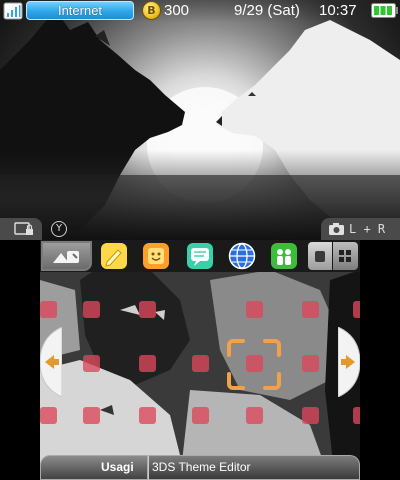 Image resolution: width=400 pixels, height=480 pixels. I want to click on grid-view-button, so click(345, 256).